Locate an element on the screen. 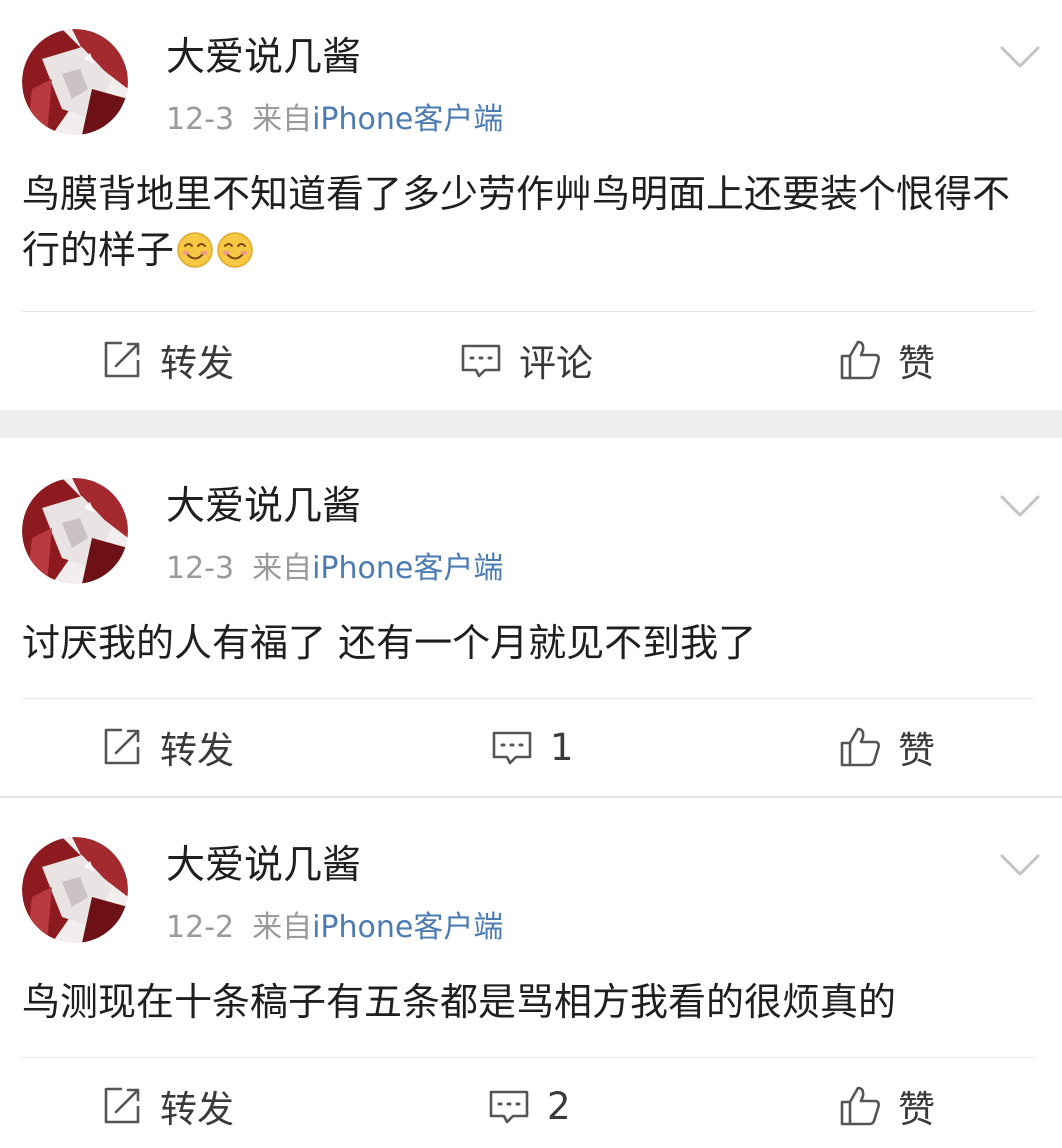 The width and height of the screenshot is (1062, 1148). post-meta: 12-2 来自iPhone客户端 is located at coordinates (334, 928).